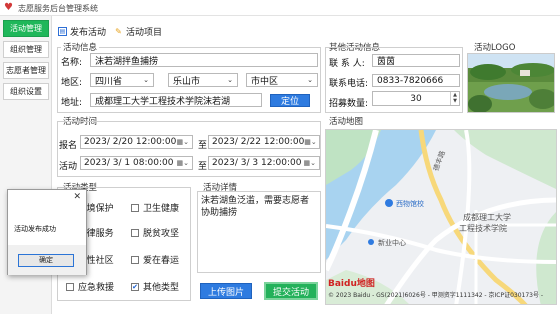  I want to click on activity-end-datetime: 2023/ 3/ 3 12:00:00 ▦⌄, so click(264, 163).